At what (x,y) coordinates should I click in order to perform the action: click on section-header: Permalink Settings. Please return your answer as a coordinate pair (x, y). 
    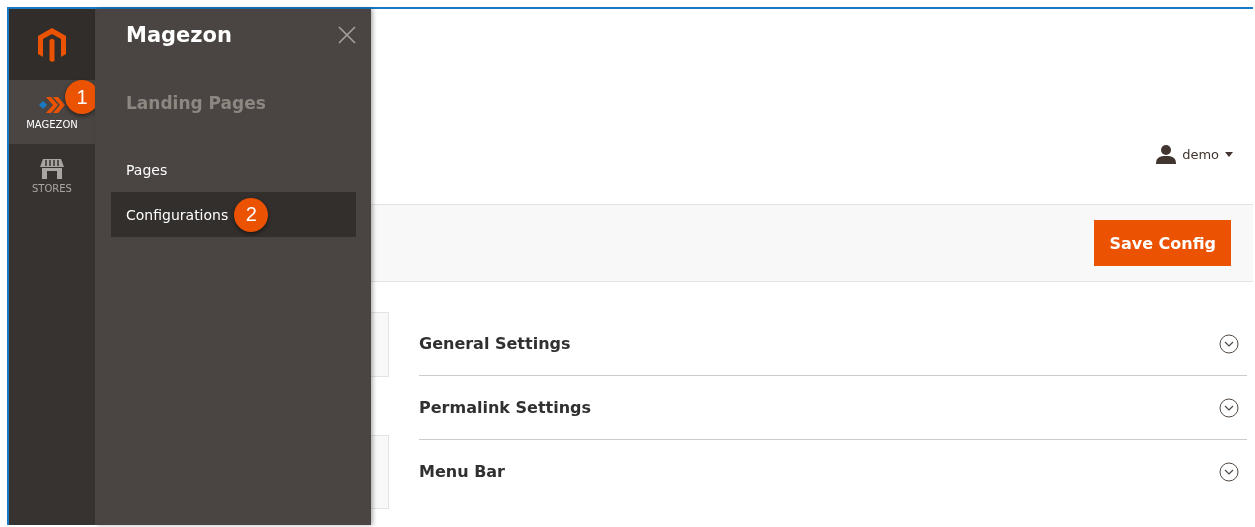
    Looking at the image, I should click on (833, 408).